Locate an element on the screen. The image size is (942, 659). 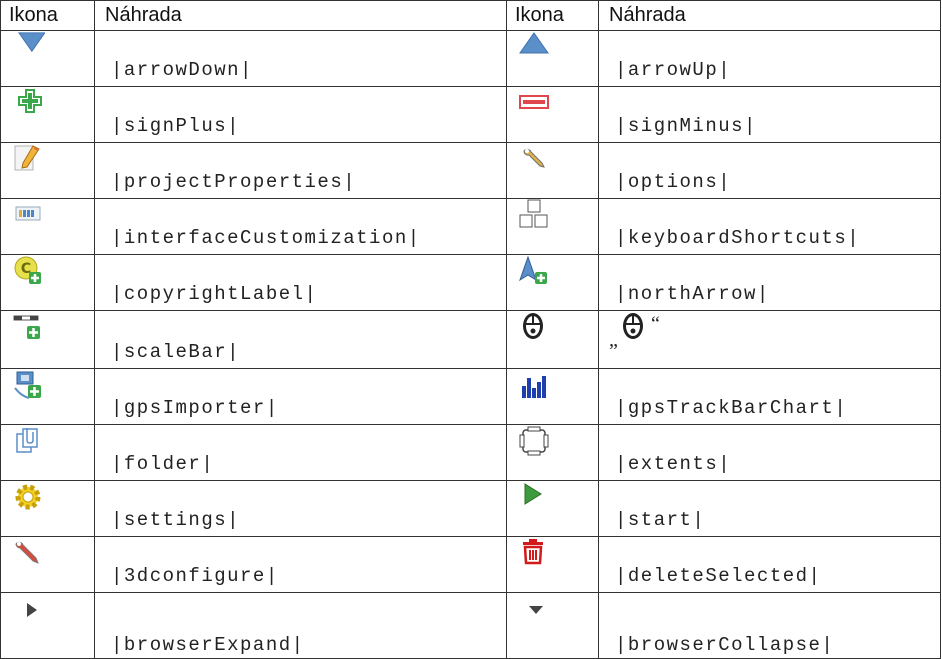
substitution-cell: |scaleBar| is located at coordinates (300, 339).